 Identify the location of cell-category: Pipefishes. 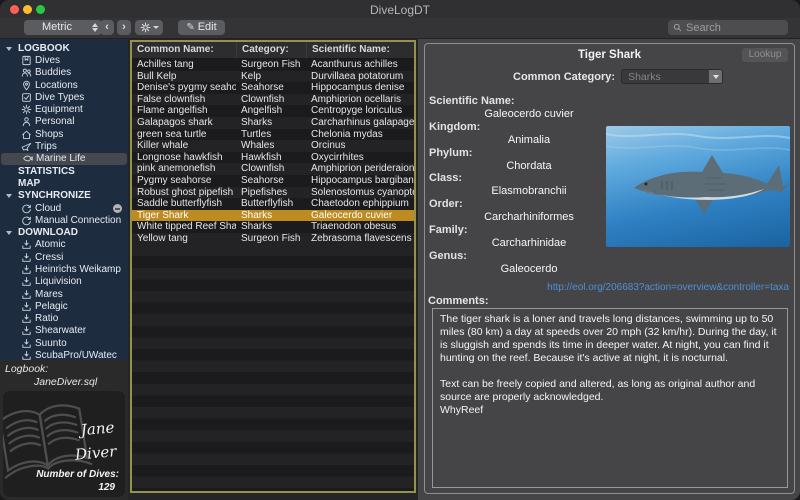
(264, 192).